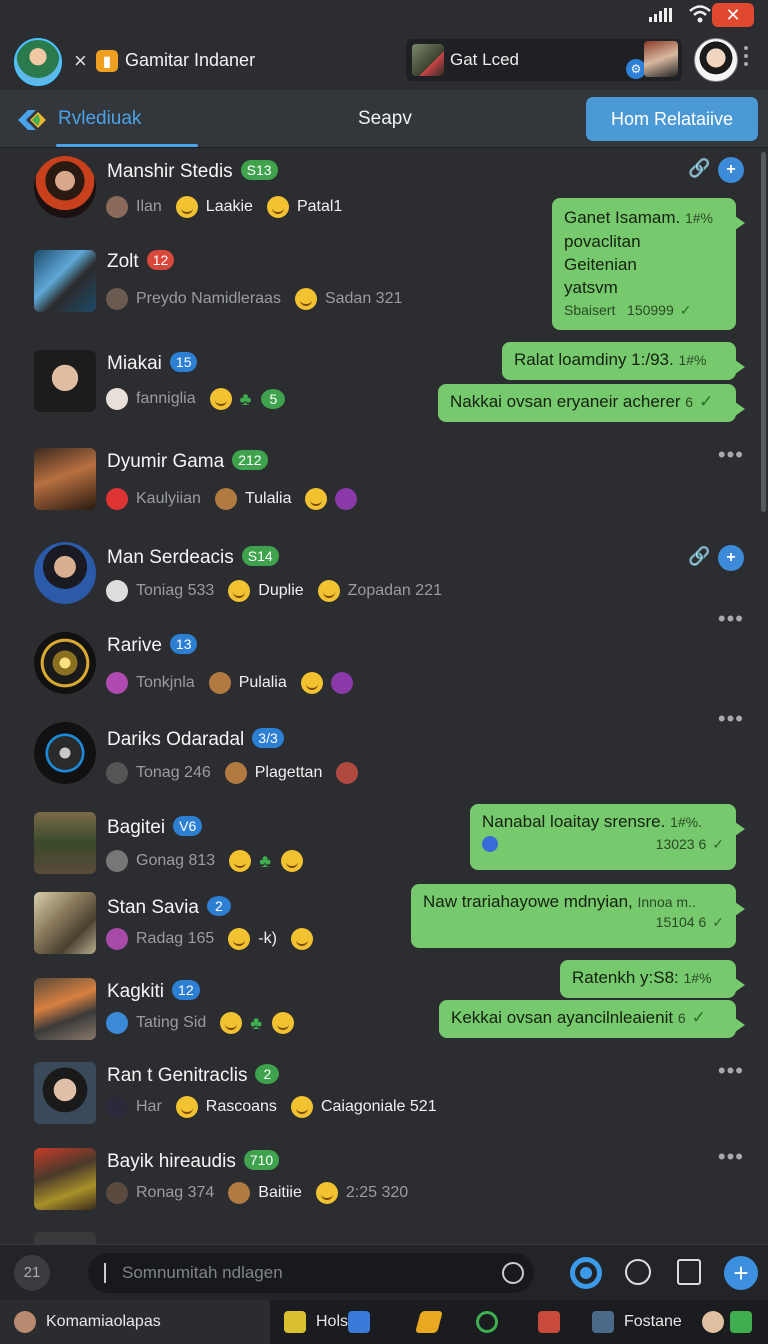  What do you see at coordinates (107, 61) in the screenshot?
I see `app-icon: ▮` at bounding box center [107, 61].